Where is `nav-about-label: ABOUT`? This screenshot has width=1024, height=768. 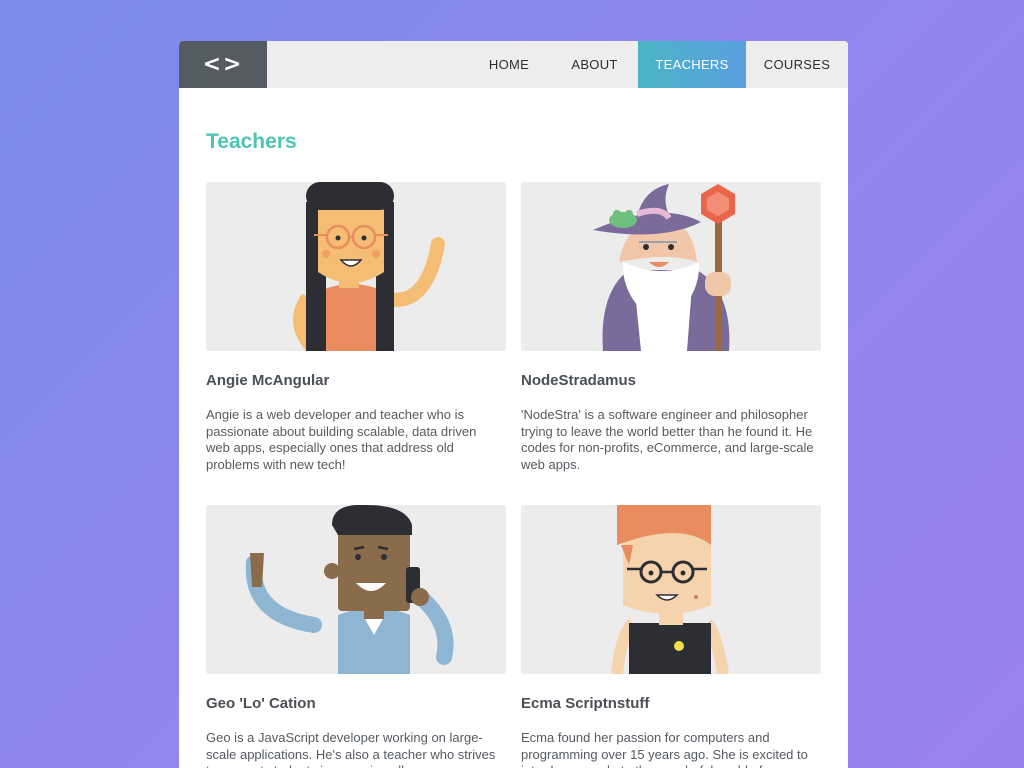 nav-about-label: ABOUT is located at coordinates (594, 64).